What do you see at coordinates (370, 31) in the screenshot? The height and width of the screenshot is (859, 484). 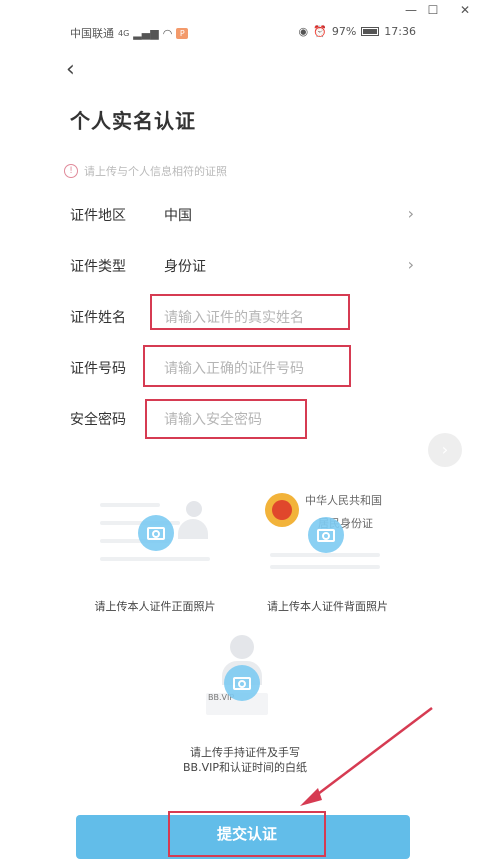 I see `battery-icon` at bounding box center [370, 31].